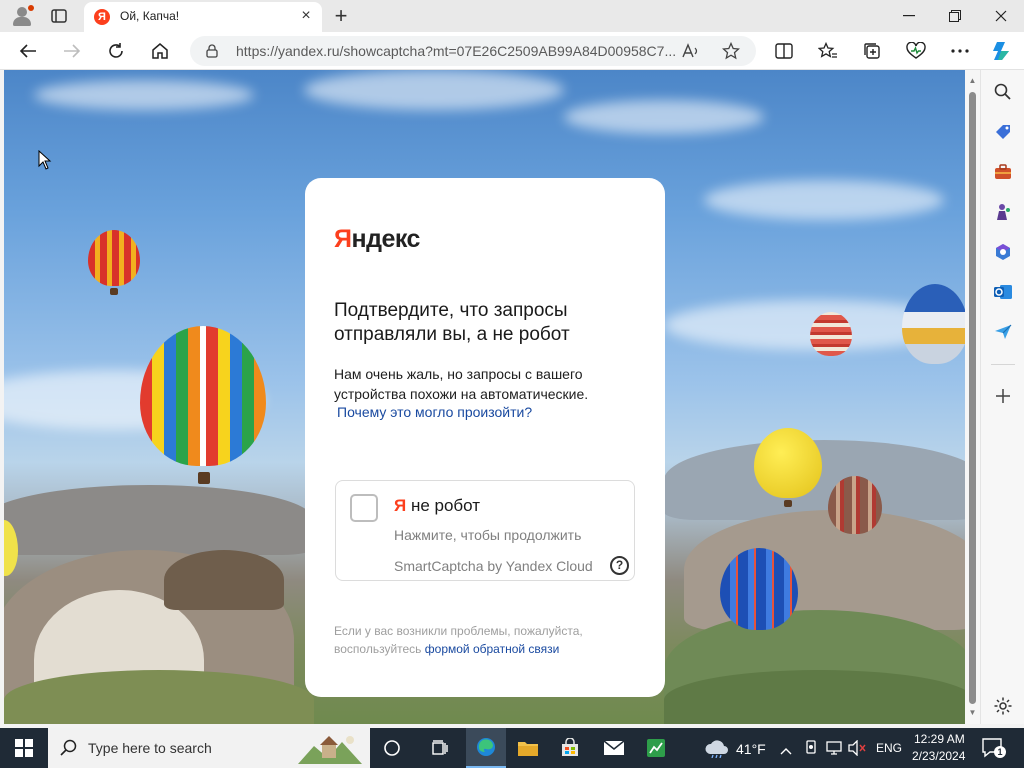  What do you see at coordinates (619, 565) in the screenshot?
I see `help-icon: ?` at bounding box center [619, 565].